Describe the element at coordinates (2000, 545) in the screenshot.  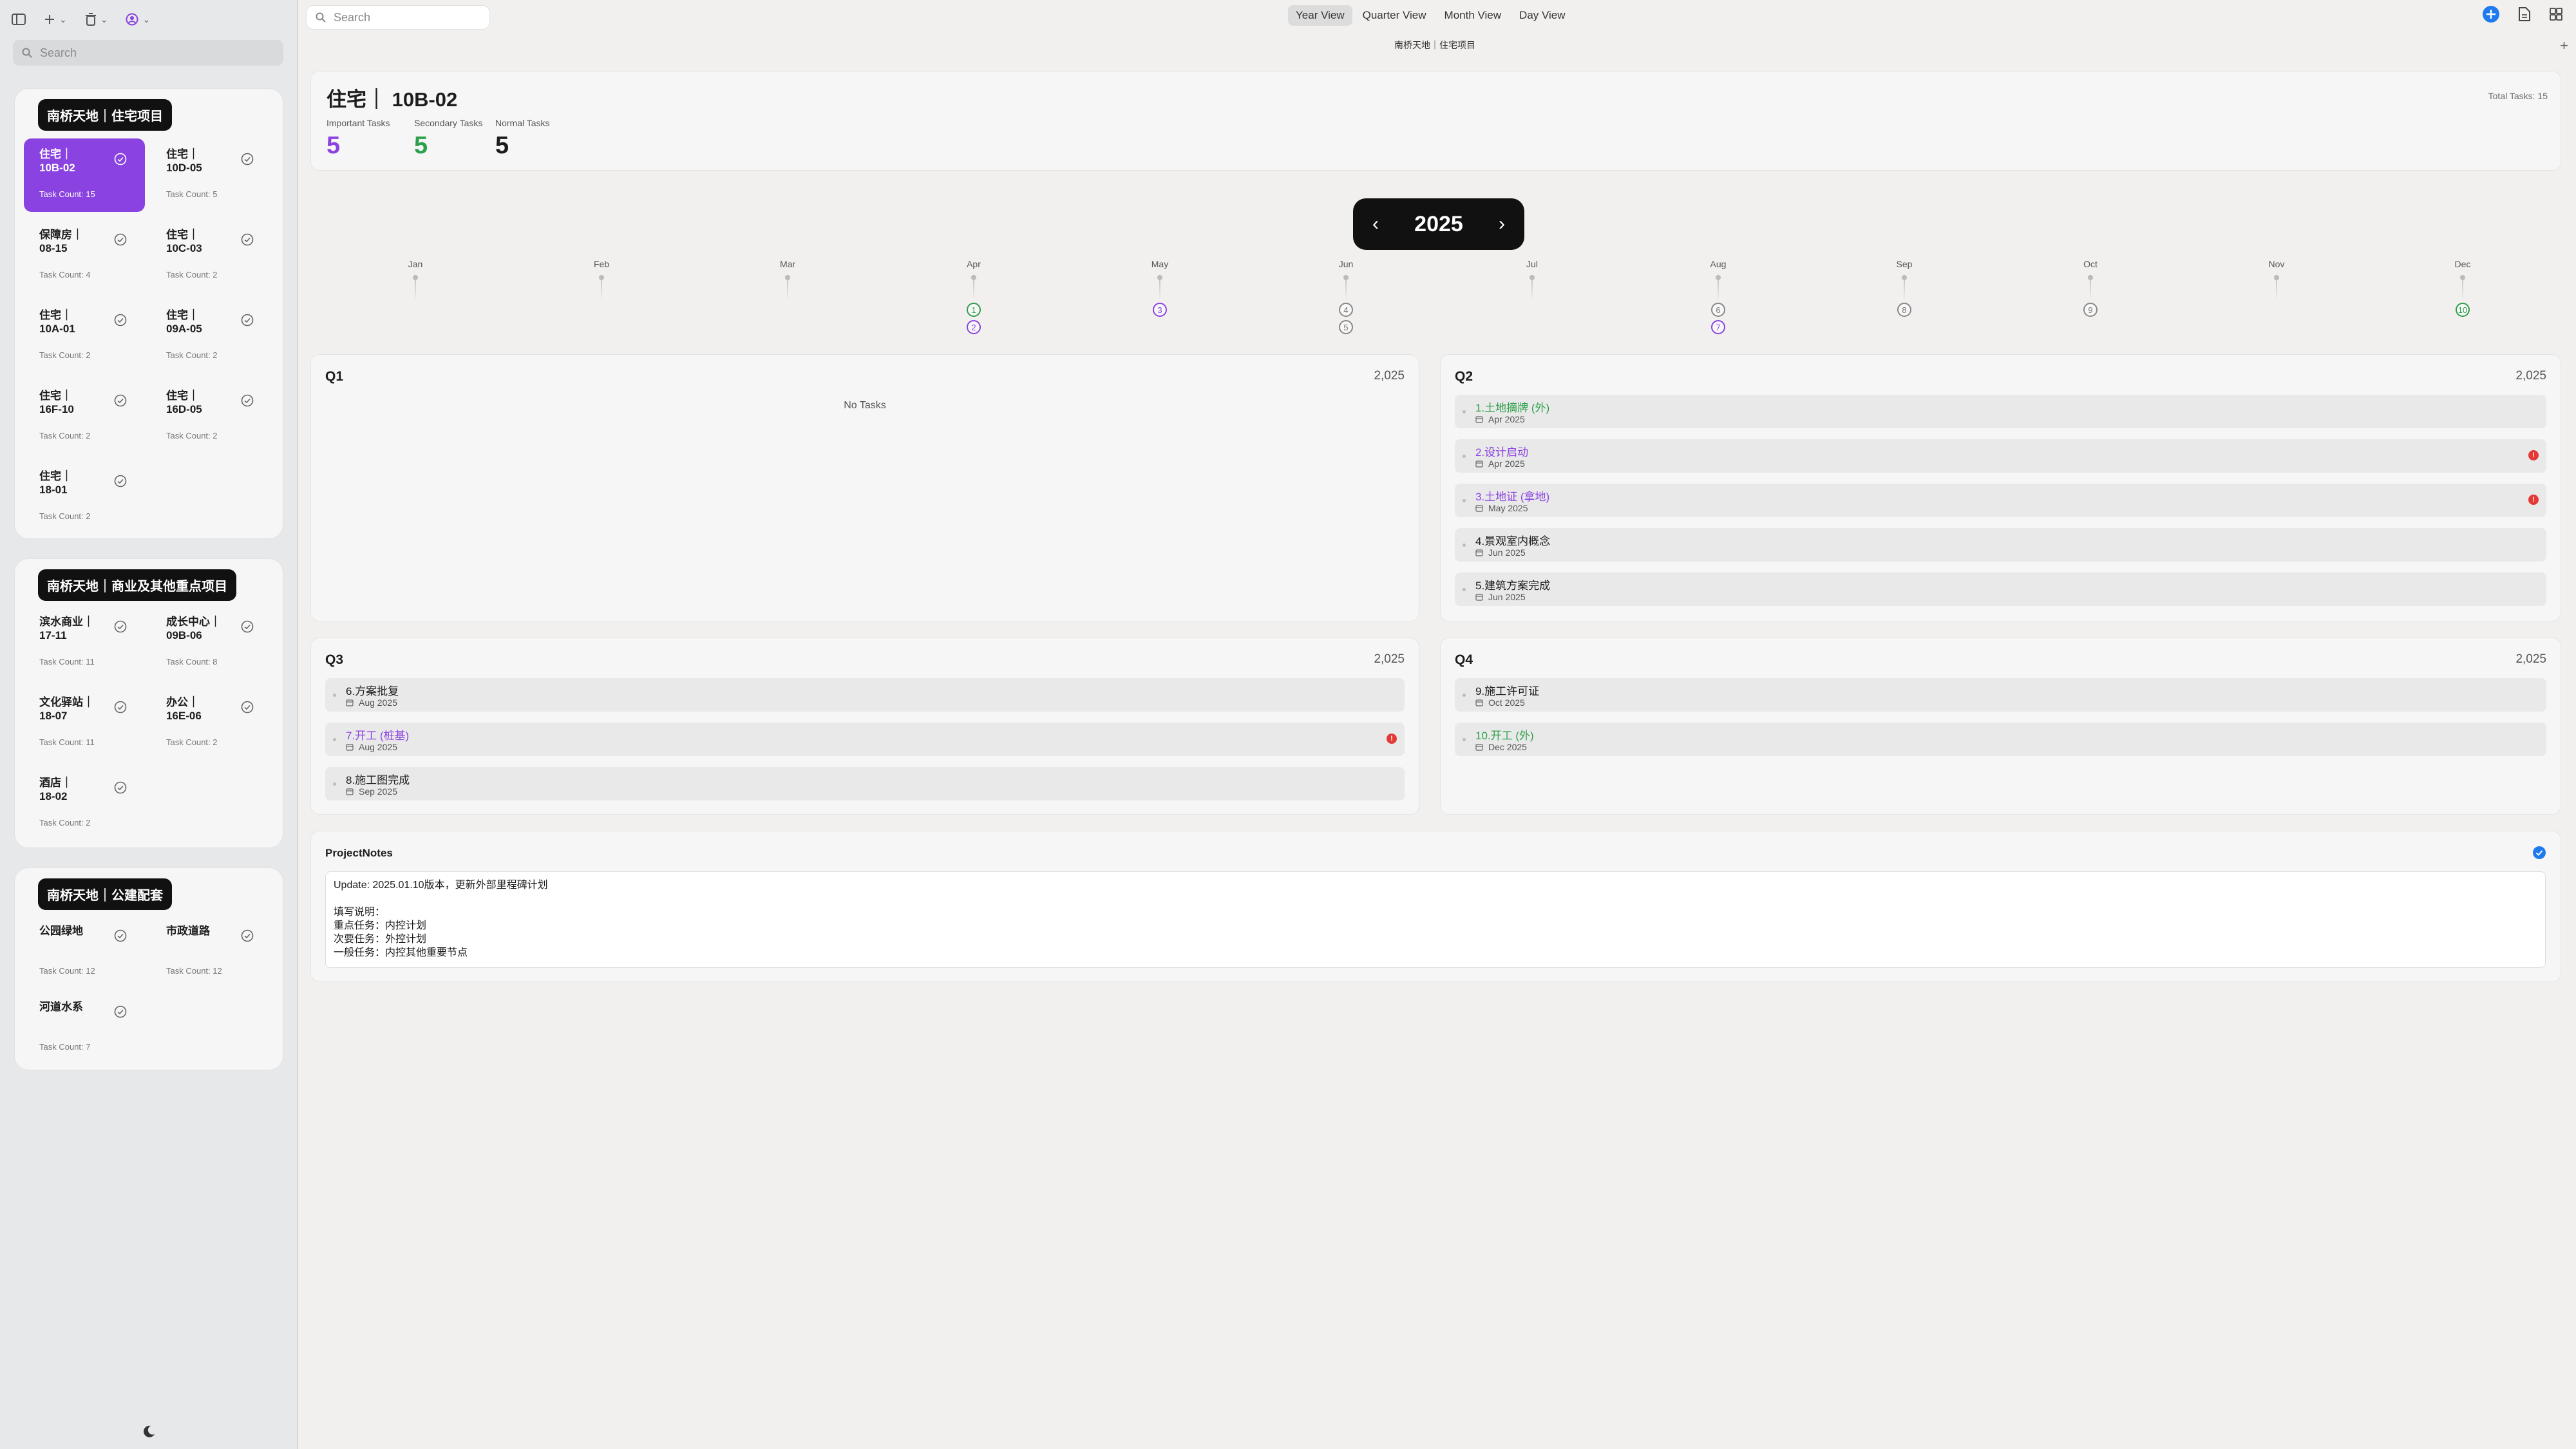
I see `task-row: 4.景观室内概念 Jun 2025` at that location.